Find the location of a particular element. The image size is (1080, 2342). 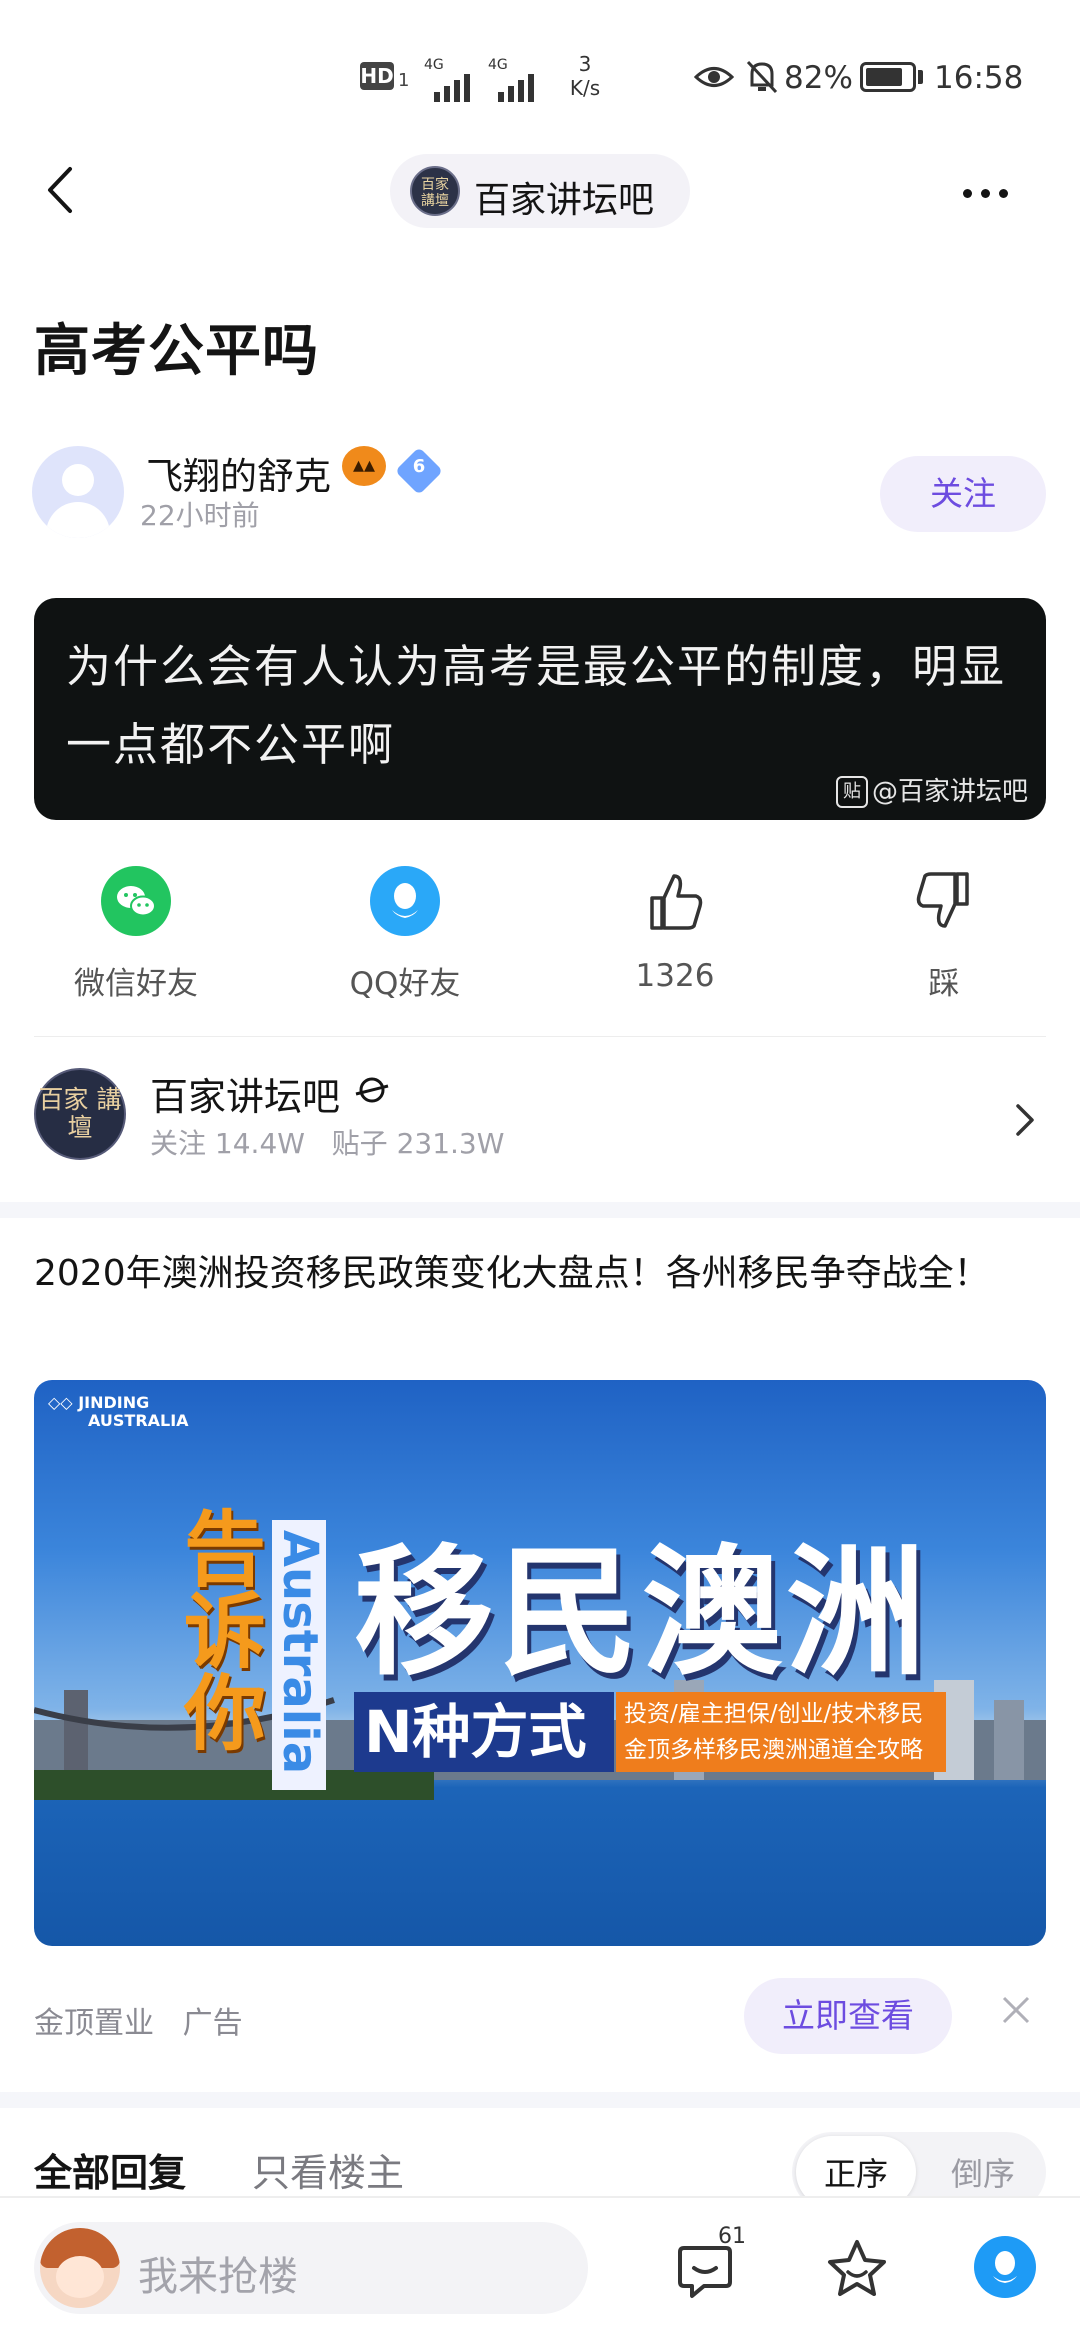

forum-pill-name: 百家讲坛吧 is located at coordinates (564, 200).